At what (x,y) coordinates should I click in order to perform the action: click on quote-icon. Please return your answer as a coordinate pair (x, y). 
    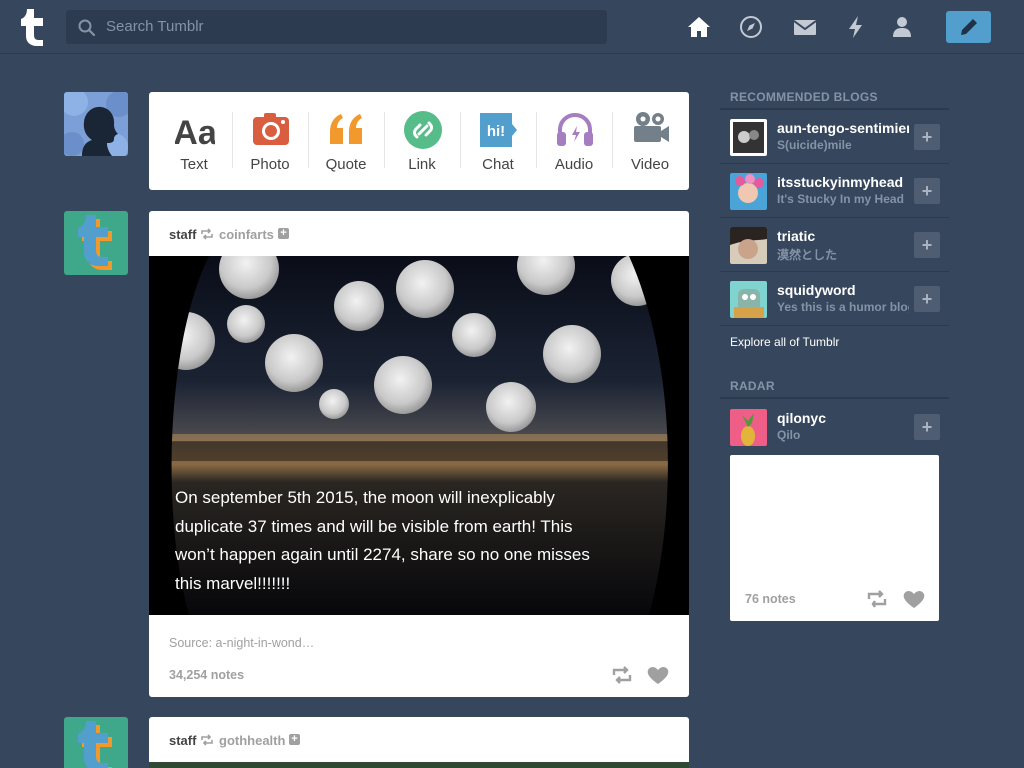
    Looking at the image, I should click on (346, 129).